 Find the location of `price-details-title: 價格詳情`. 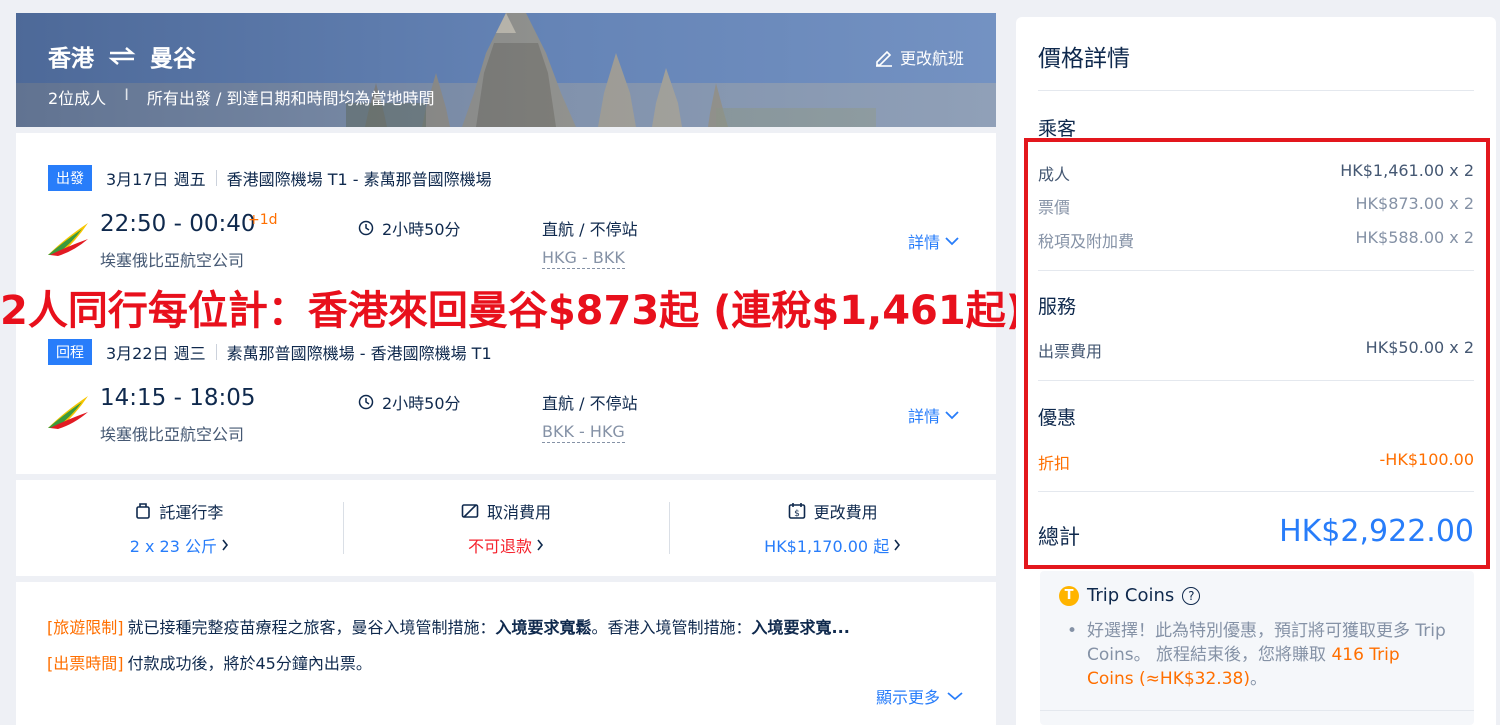

price-details-title: 價格詳情 is located at coordinates (1084, 59).